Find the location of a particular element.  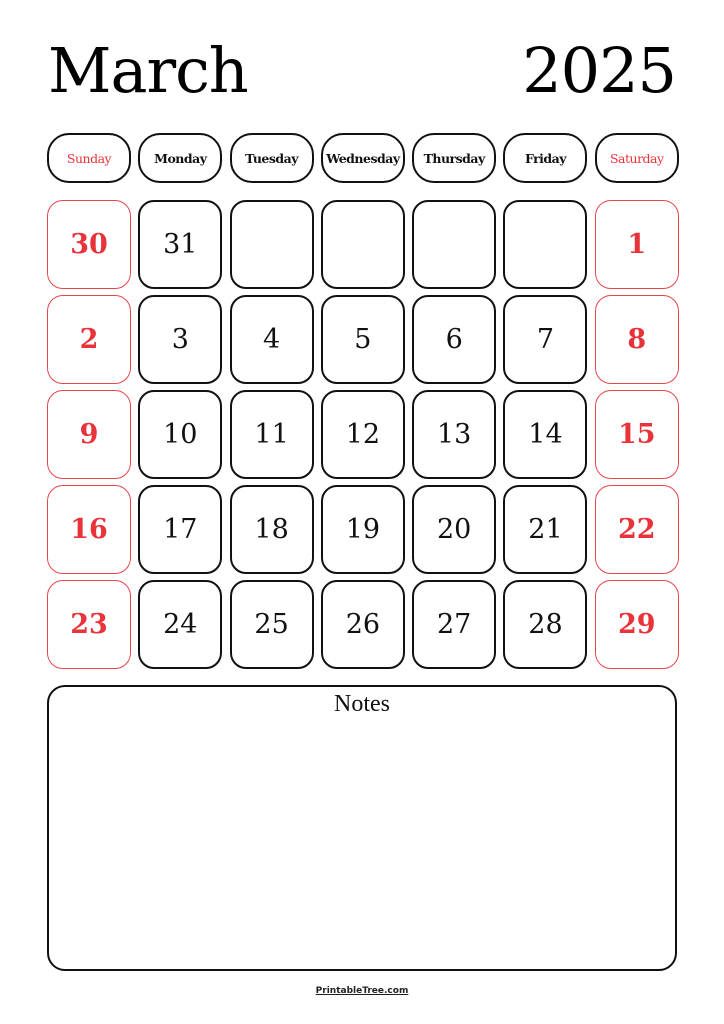

day-cell-3: 3 is located at coordinates (180, 339).